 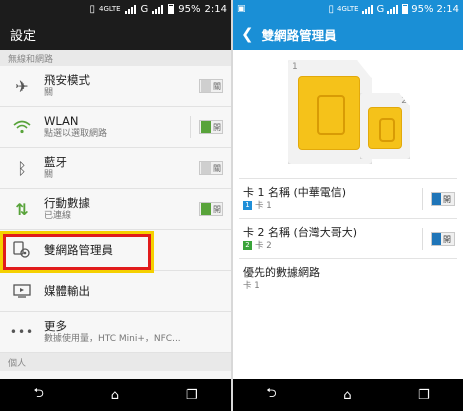 I want to click on dual-network-appbar: ❮ 雙網路管理員, so click(x=348, y=34).